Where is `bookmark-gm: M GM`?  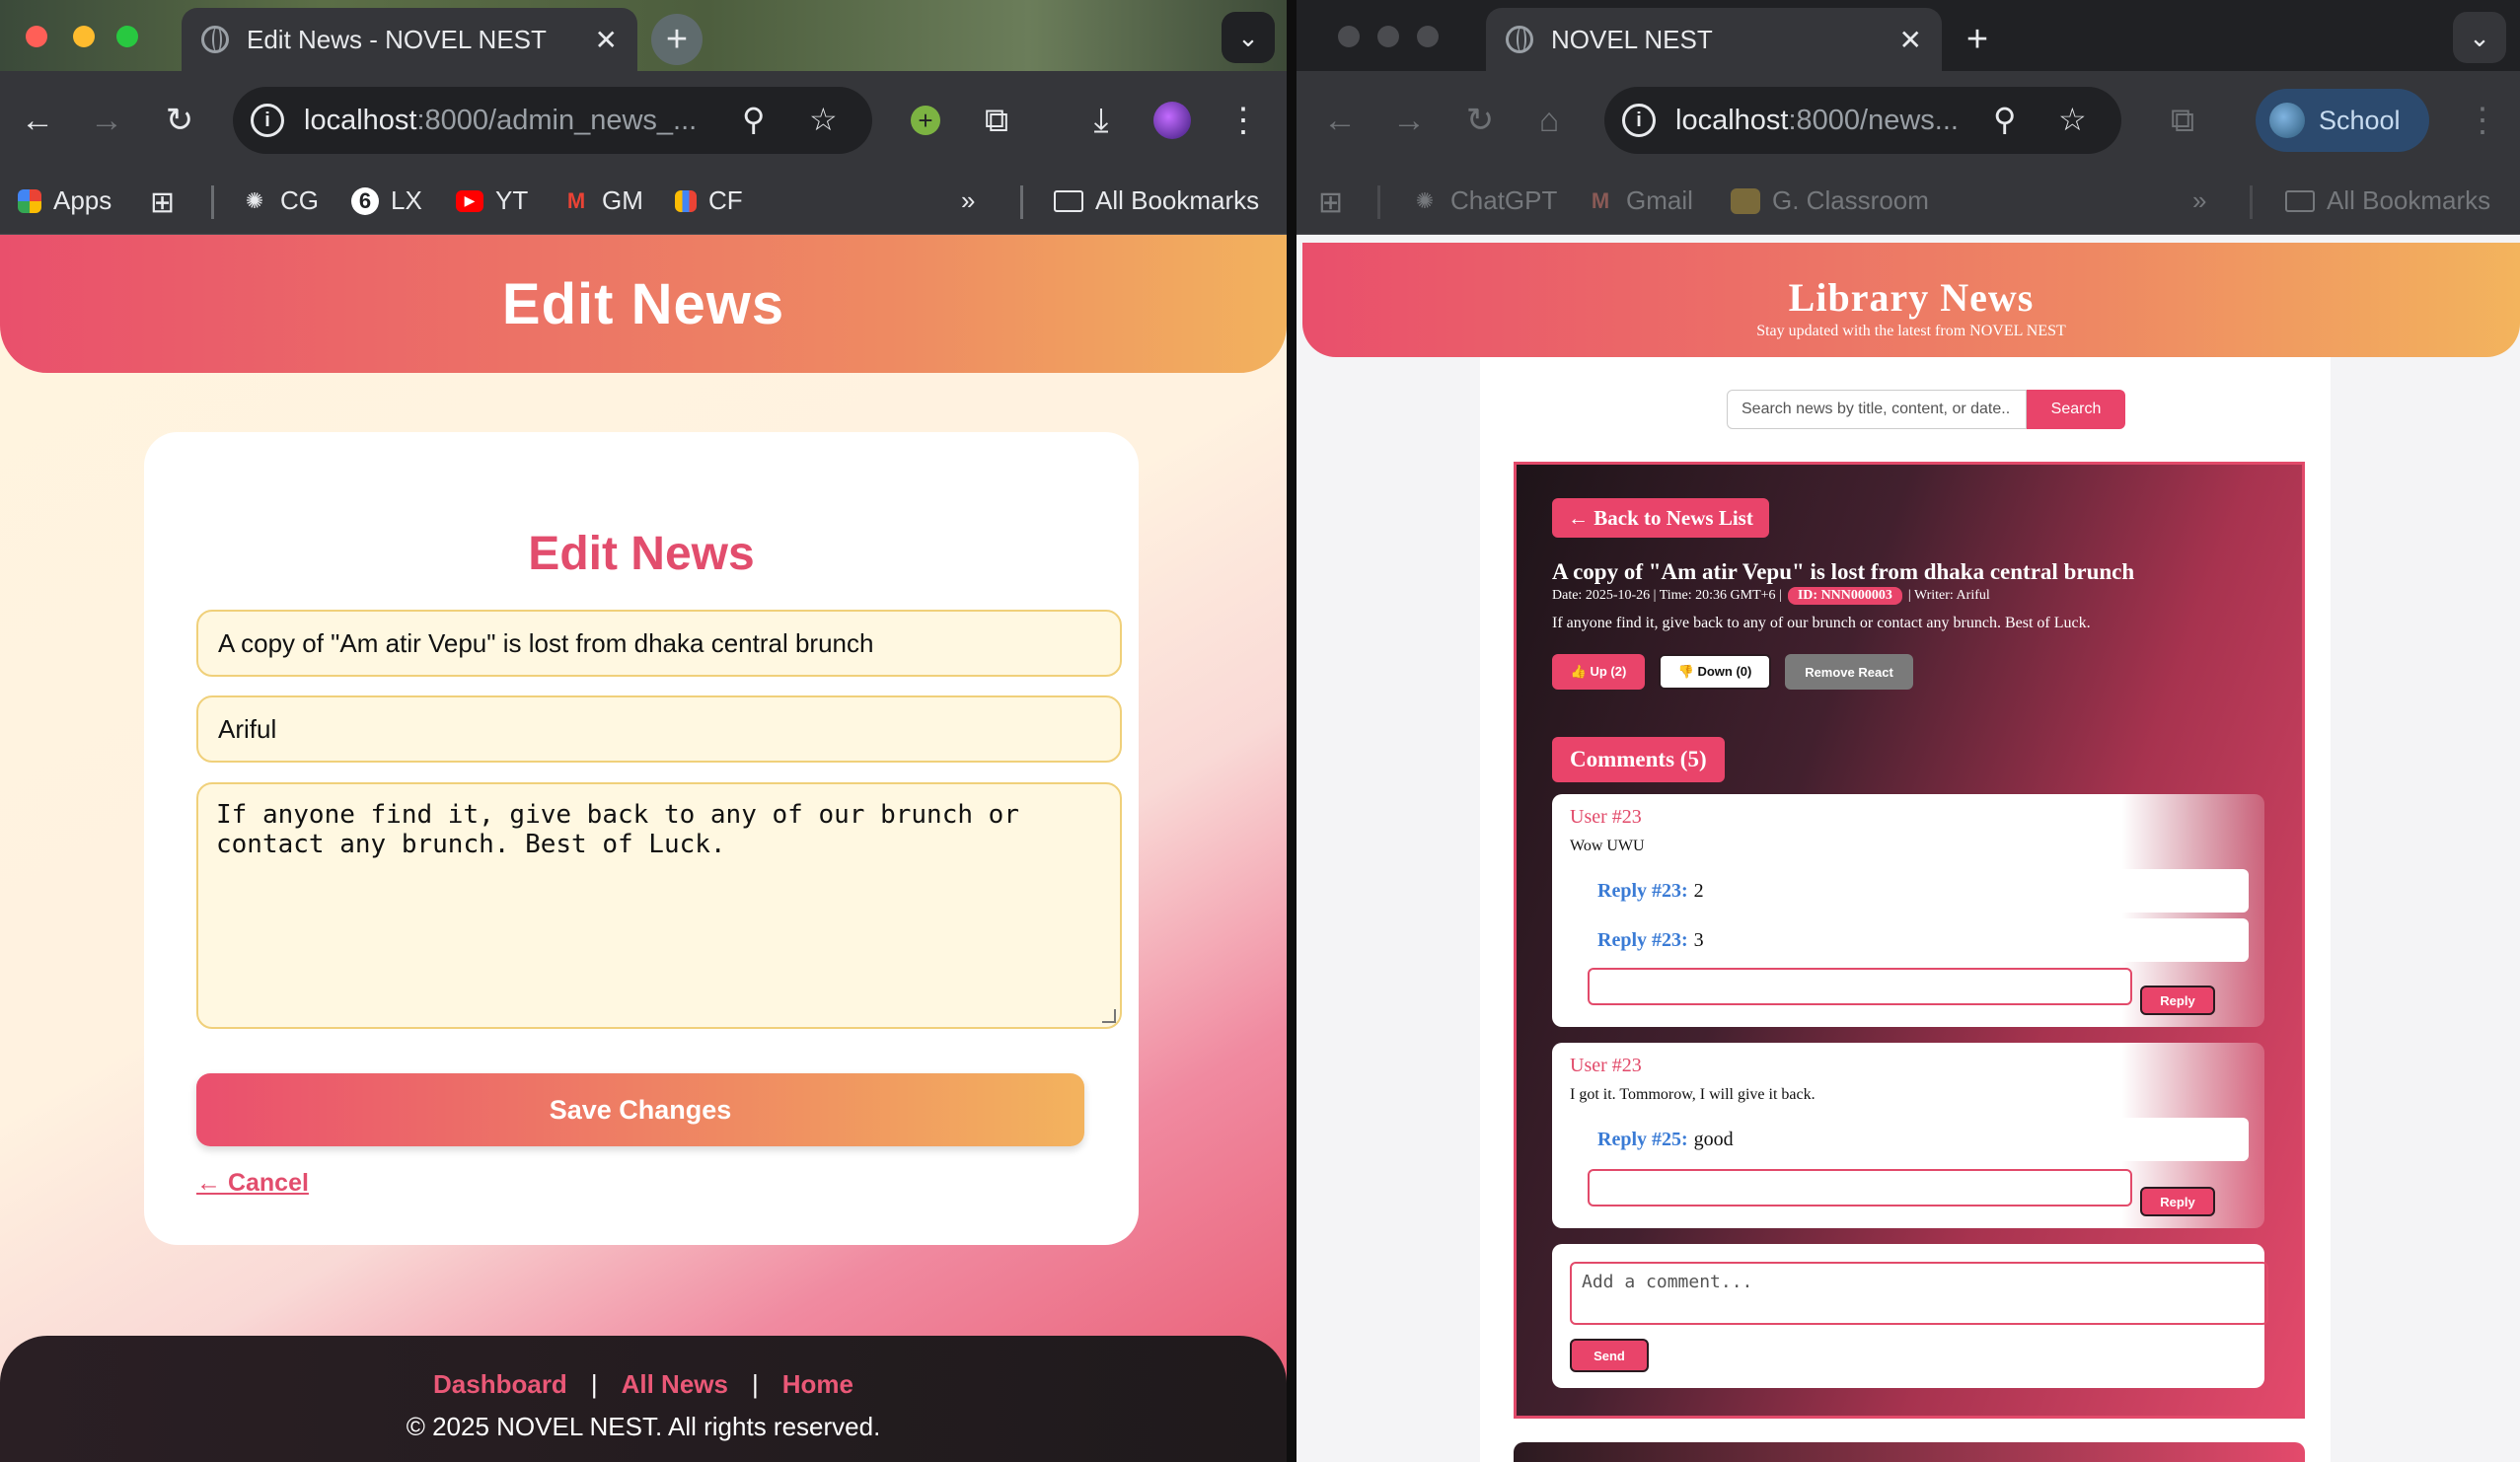
bookmark-gm: M GM is located at coordinates (602, 200).